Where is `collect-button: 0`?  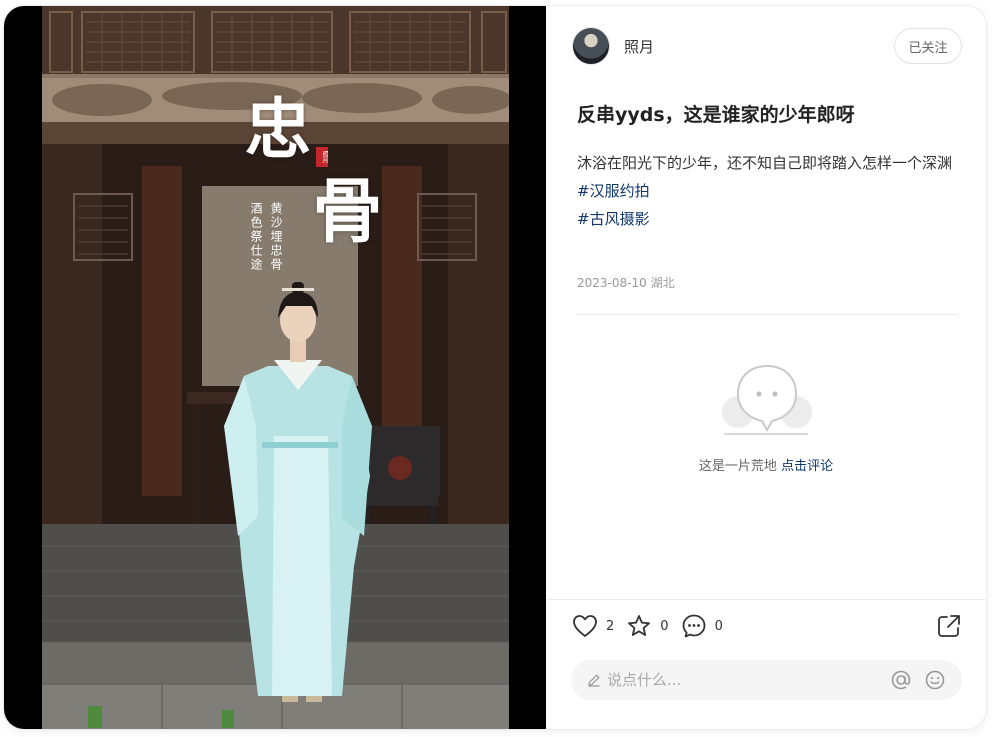
collect-button: 0 is located at coordinates (647, 626).